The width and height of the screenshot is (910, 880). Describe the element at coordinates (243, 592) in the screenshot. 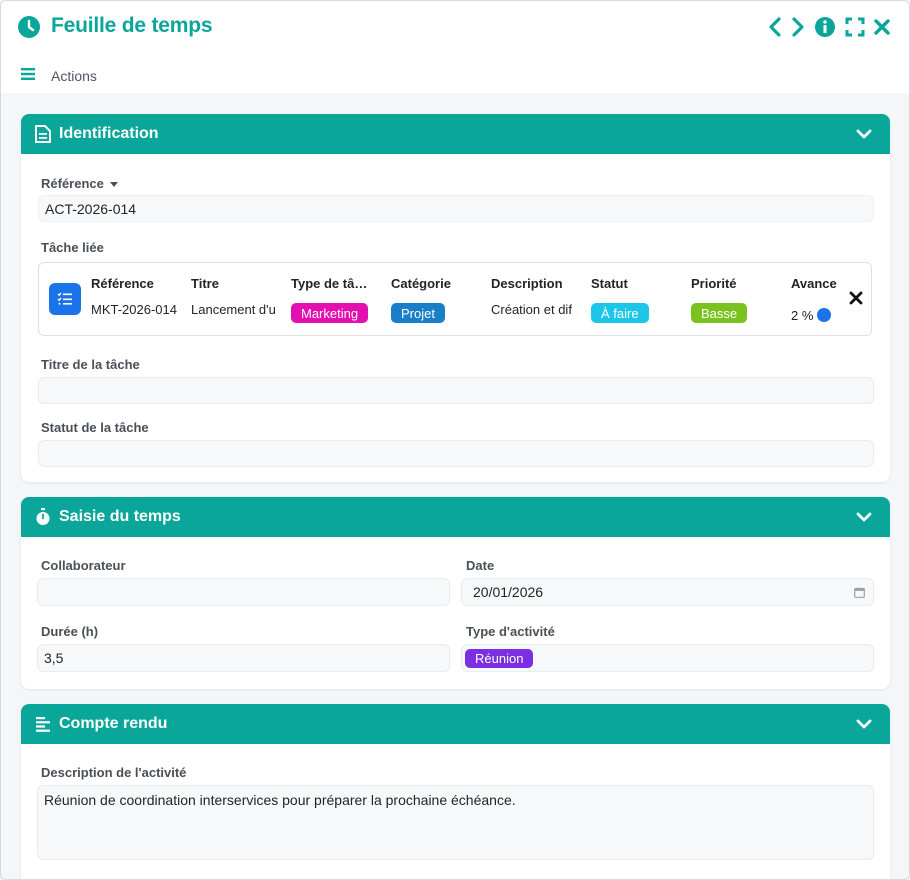

I see `collaborator-field` at that location.